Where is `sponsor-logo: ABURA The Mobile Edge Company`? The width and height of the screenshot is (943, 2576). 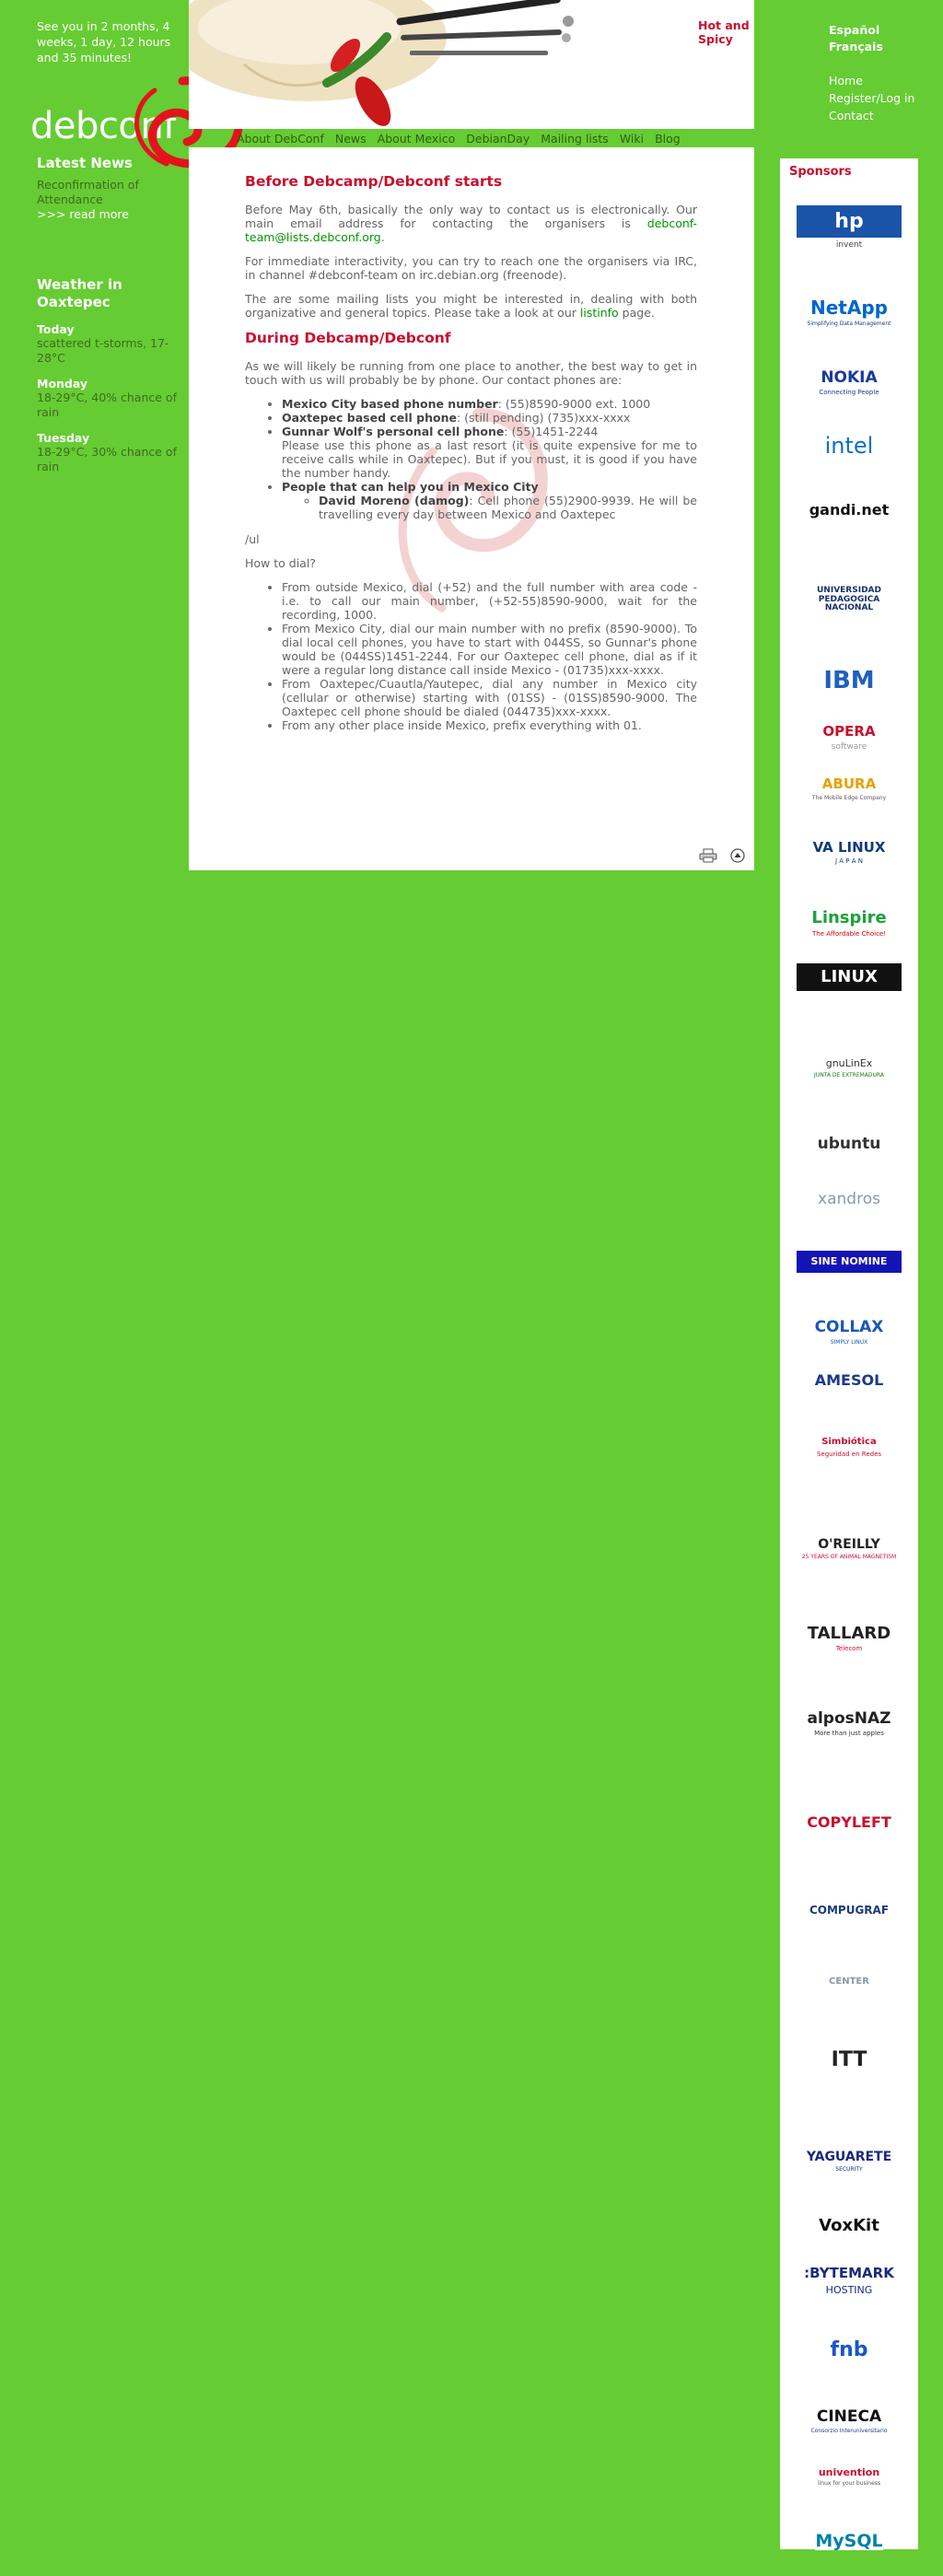
sponsor-logo: ABURA The Mobile Edge Company is located at coordinates (849, 789).